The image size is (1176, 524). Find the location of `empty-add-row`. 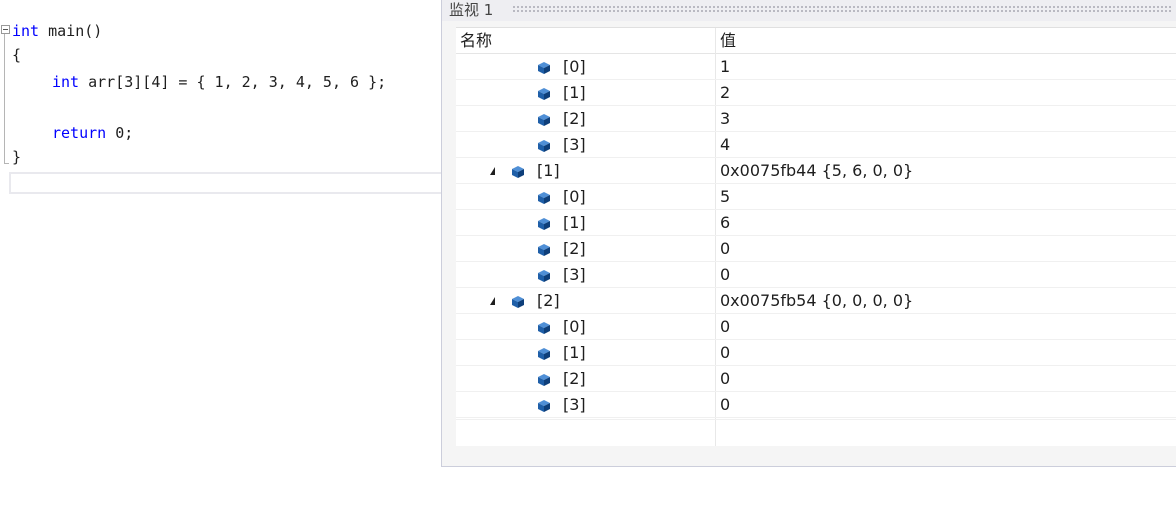

empty-add-row is located at coordinates (816, 433).